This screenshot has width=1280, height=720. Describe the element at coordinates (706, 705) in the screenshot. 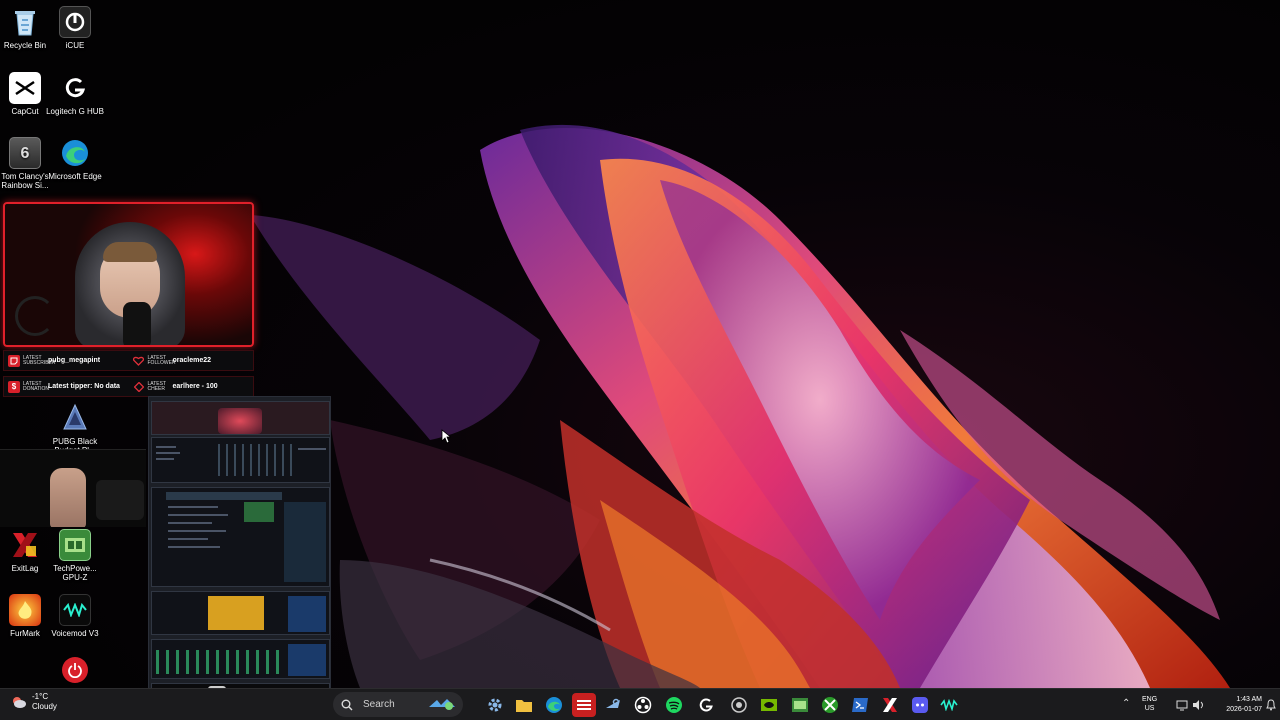

I see `taskbar-app-logitech` at that location.